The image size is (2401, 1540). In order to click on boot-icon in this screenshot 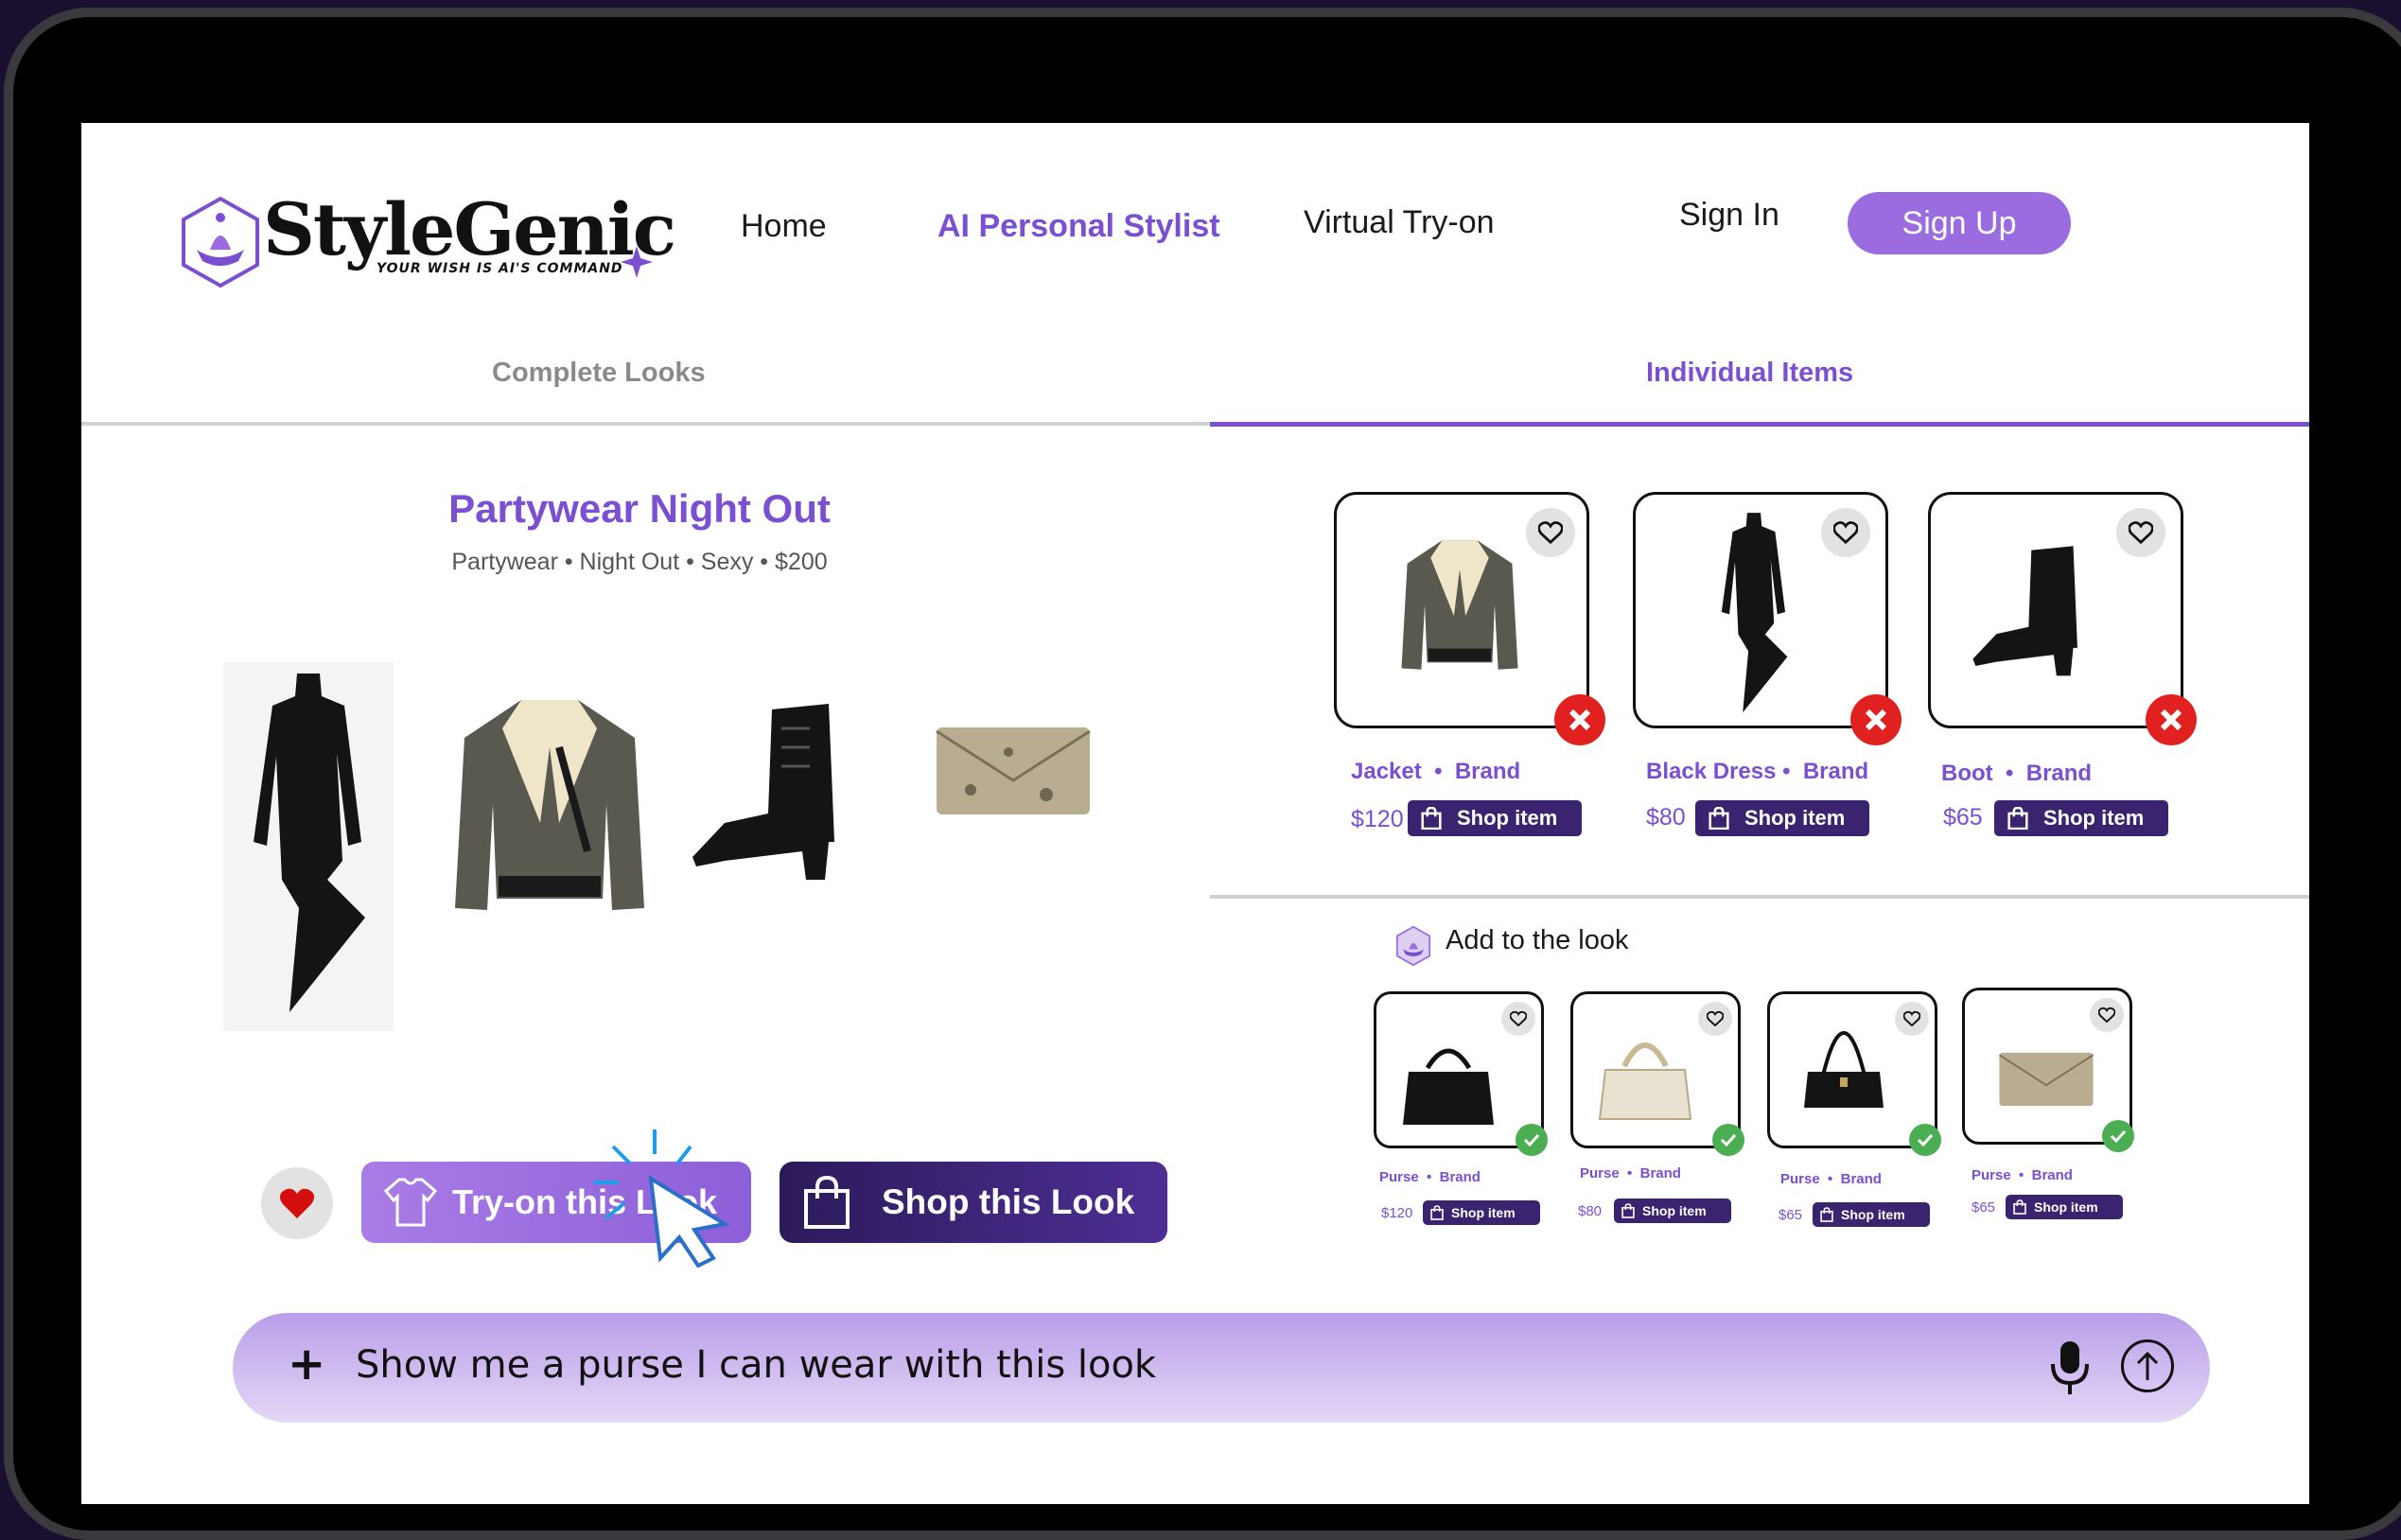, I will do `click(2024, 611)`.